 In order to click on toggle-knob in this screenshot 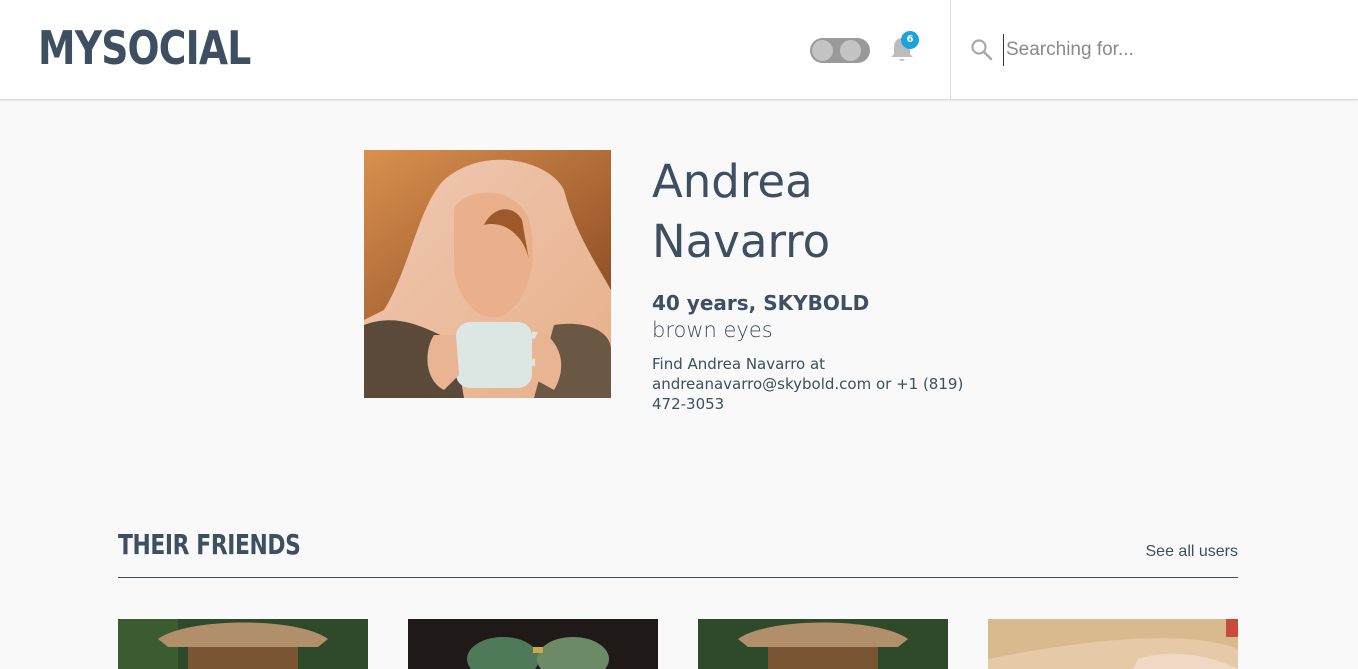, I will do `click(822, 50)`.